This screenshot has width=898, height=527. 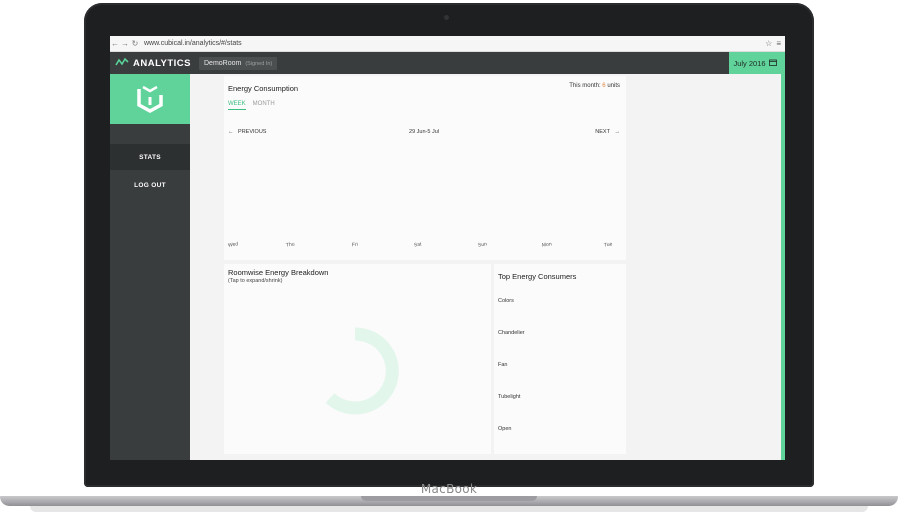 What do you see at coordinates (417, 245) in the screenshot?
I see `day-label: Sat` at bounding box center [417, 245].